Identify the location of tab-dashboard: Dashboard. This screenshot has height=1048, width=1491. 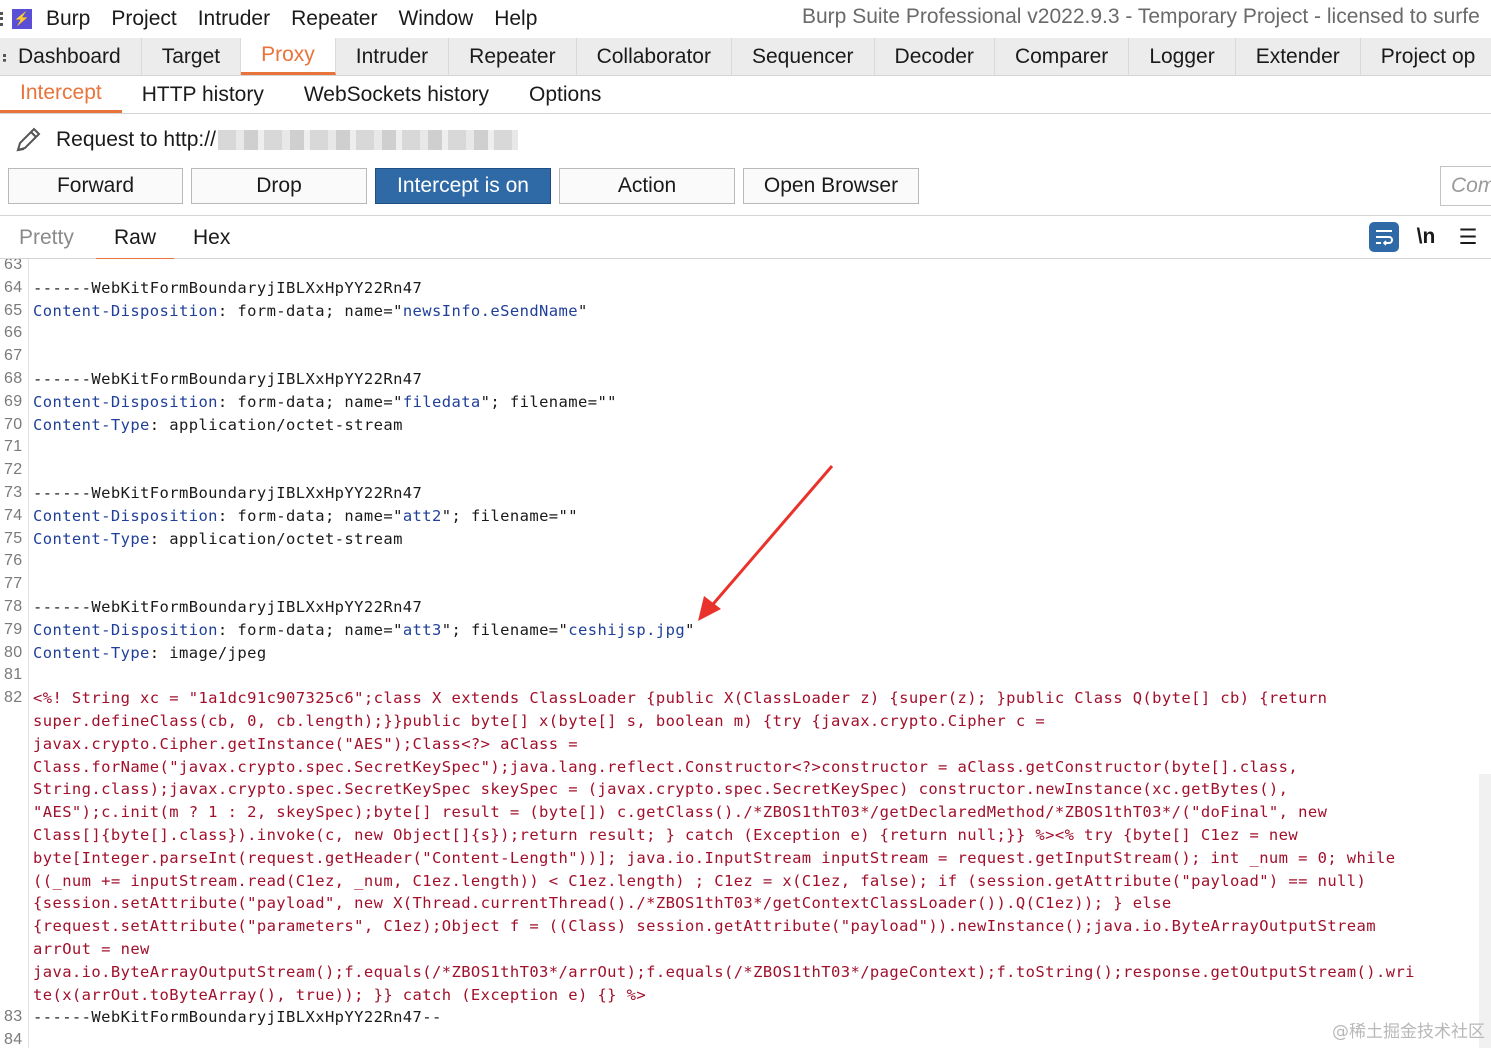
(71, 56).